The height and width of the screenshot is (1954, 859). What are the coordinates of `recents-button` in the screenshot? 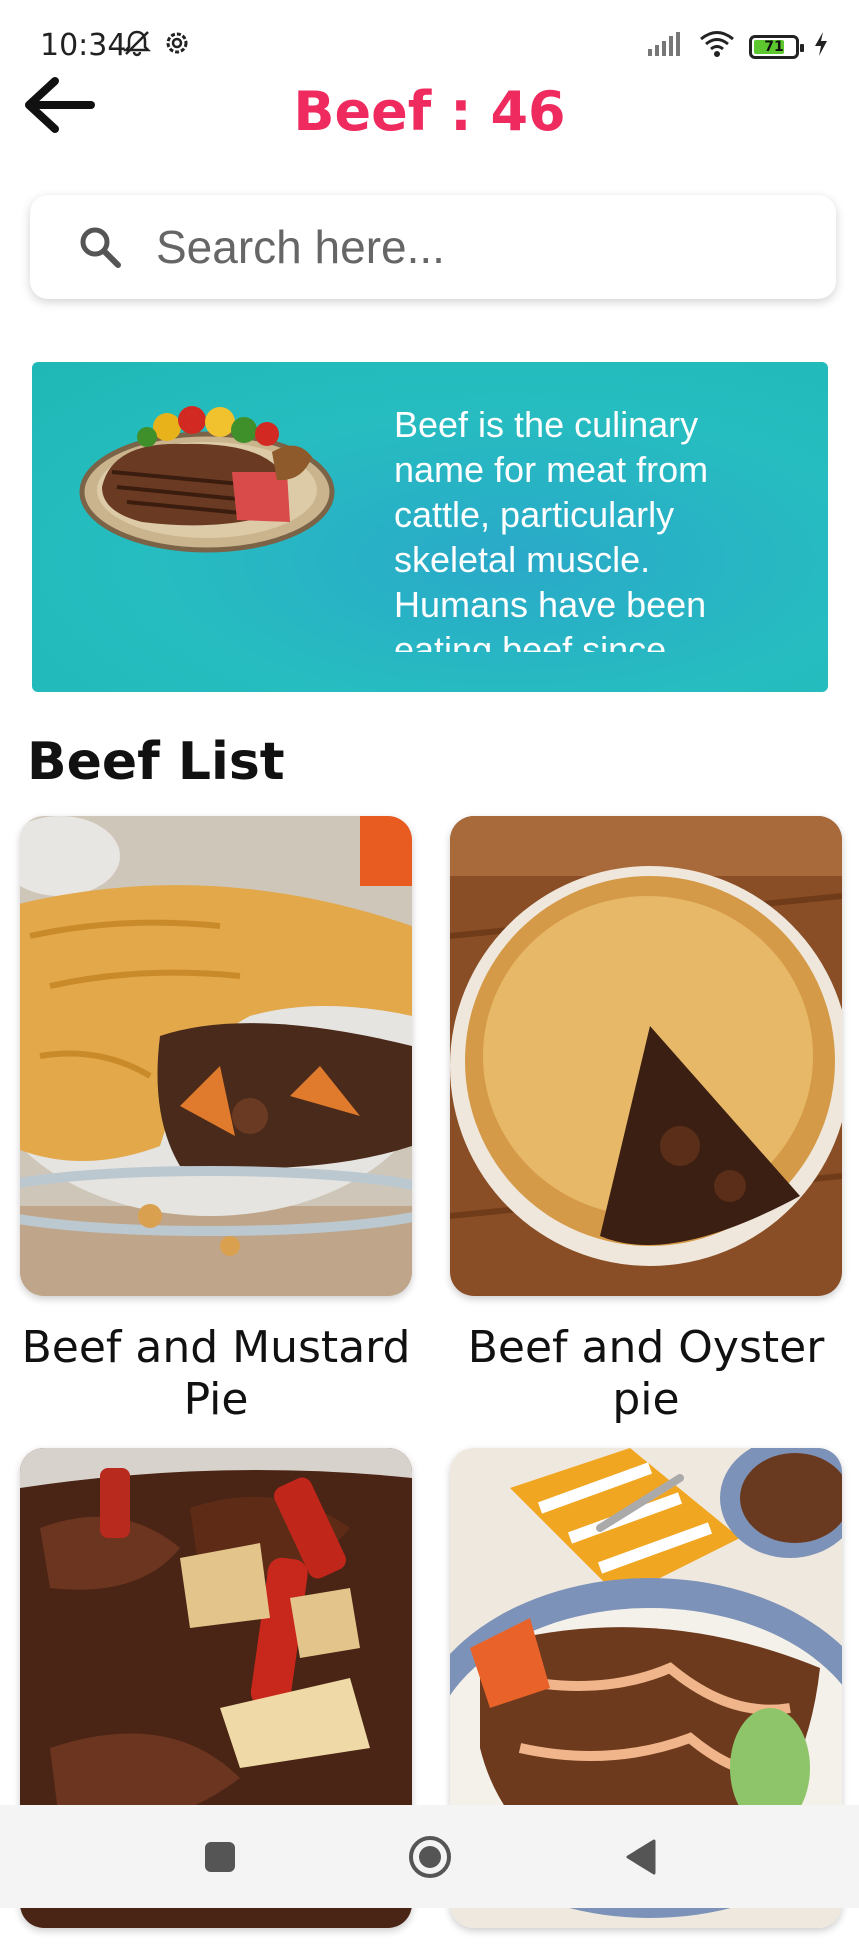 It's located at (220, 1857).